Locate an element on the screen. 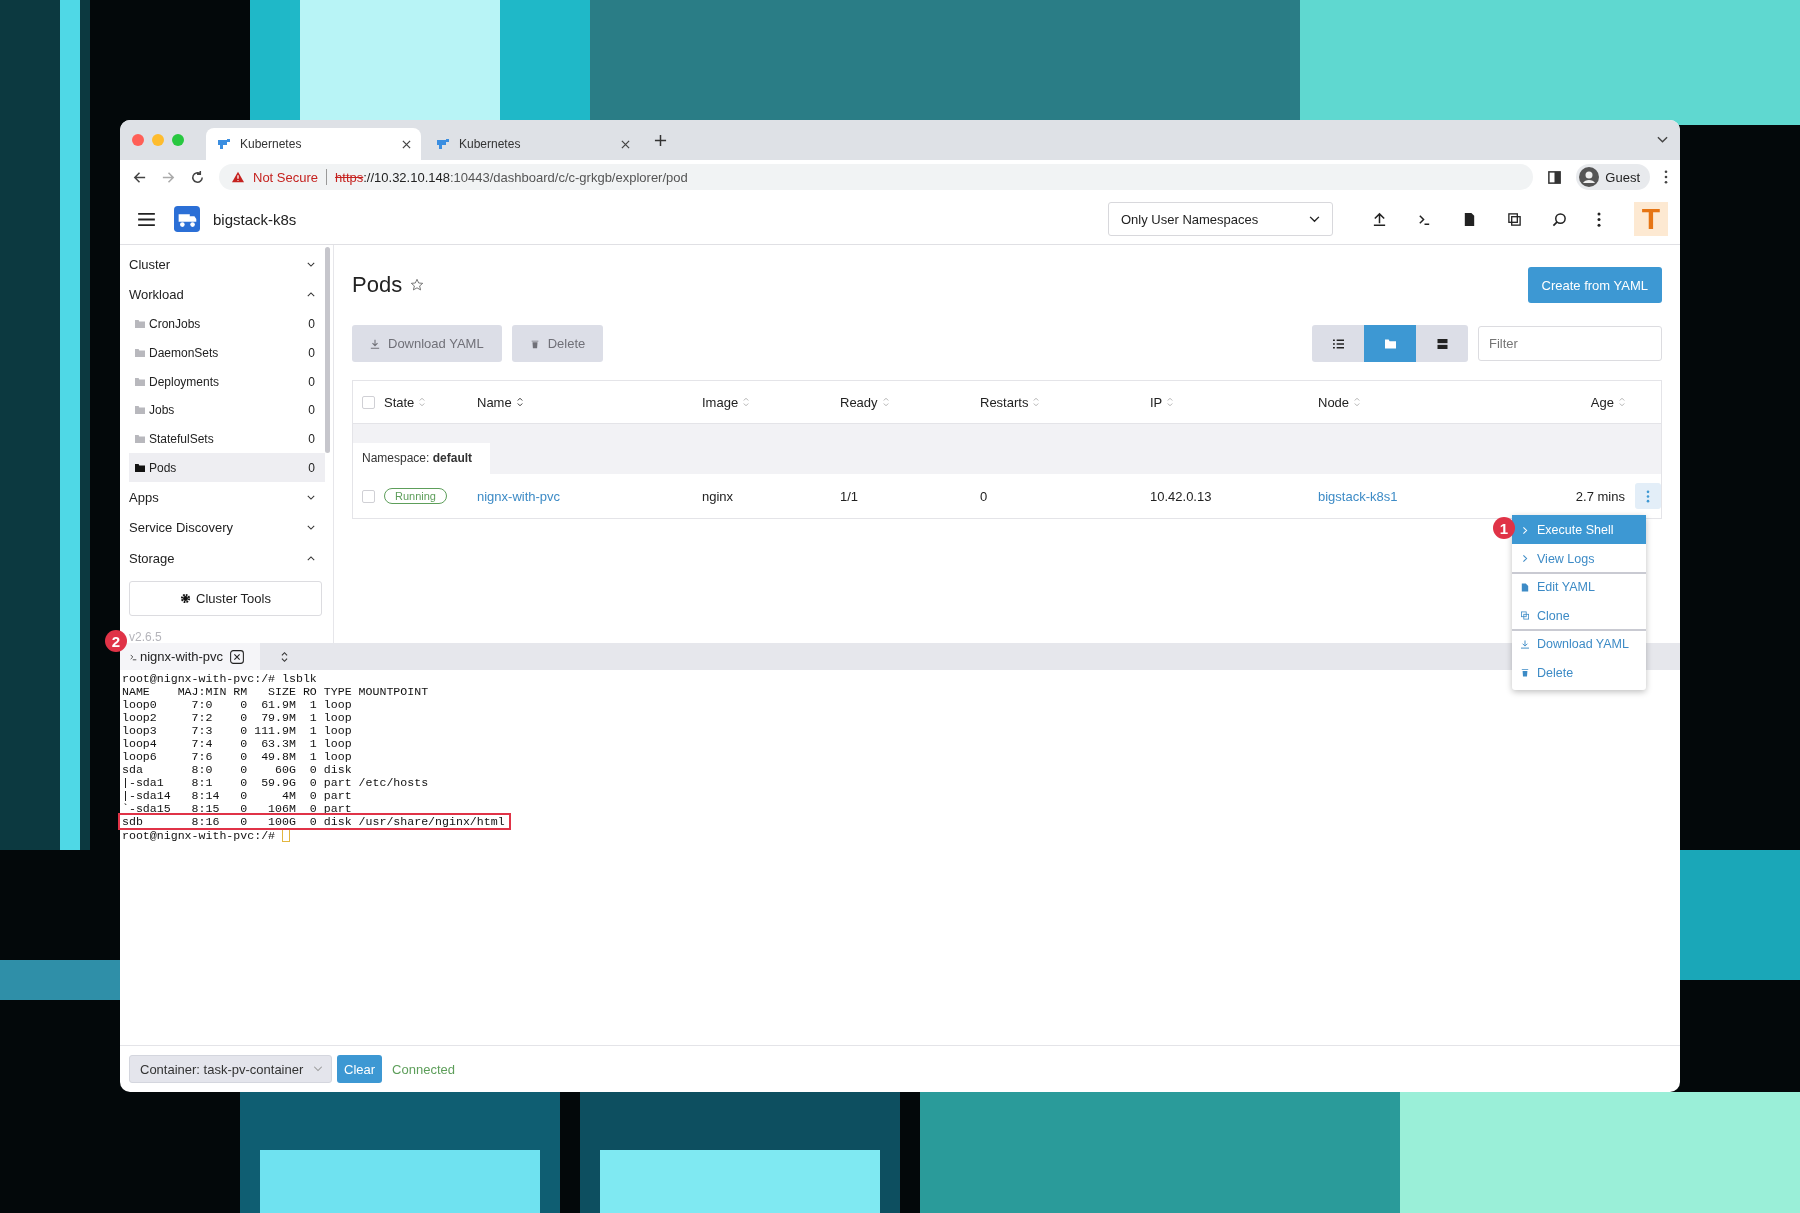 The height and width of the screenshot is (1213, 1800). menu-item: Delete is located at coordinates (1579, 671).